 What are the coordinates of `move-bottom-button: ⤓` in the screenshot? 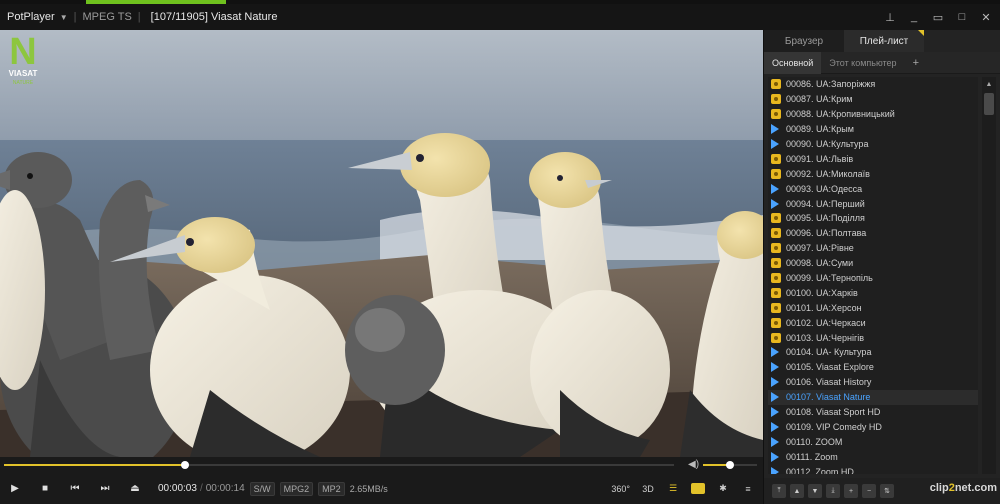 It's located at (833, 491).